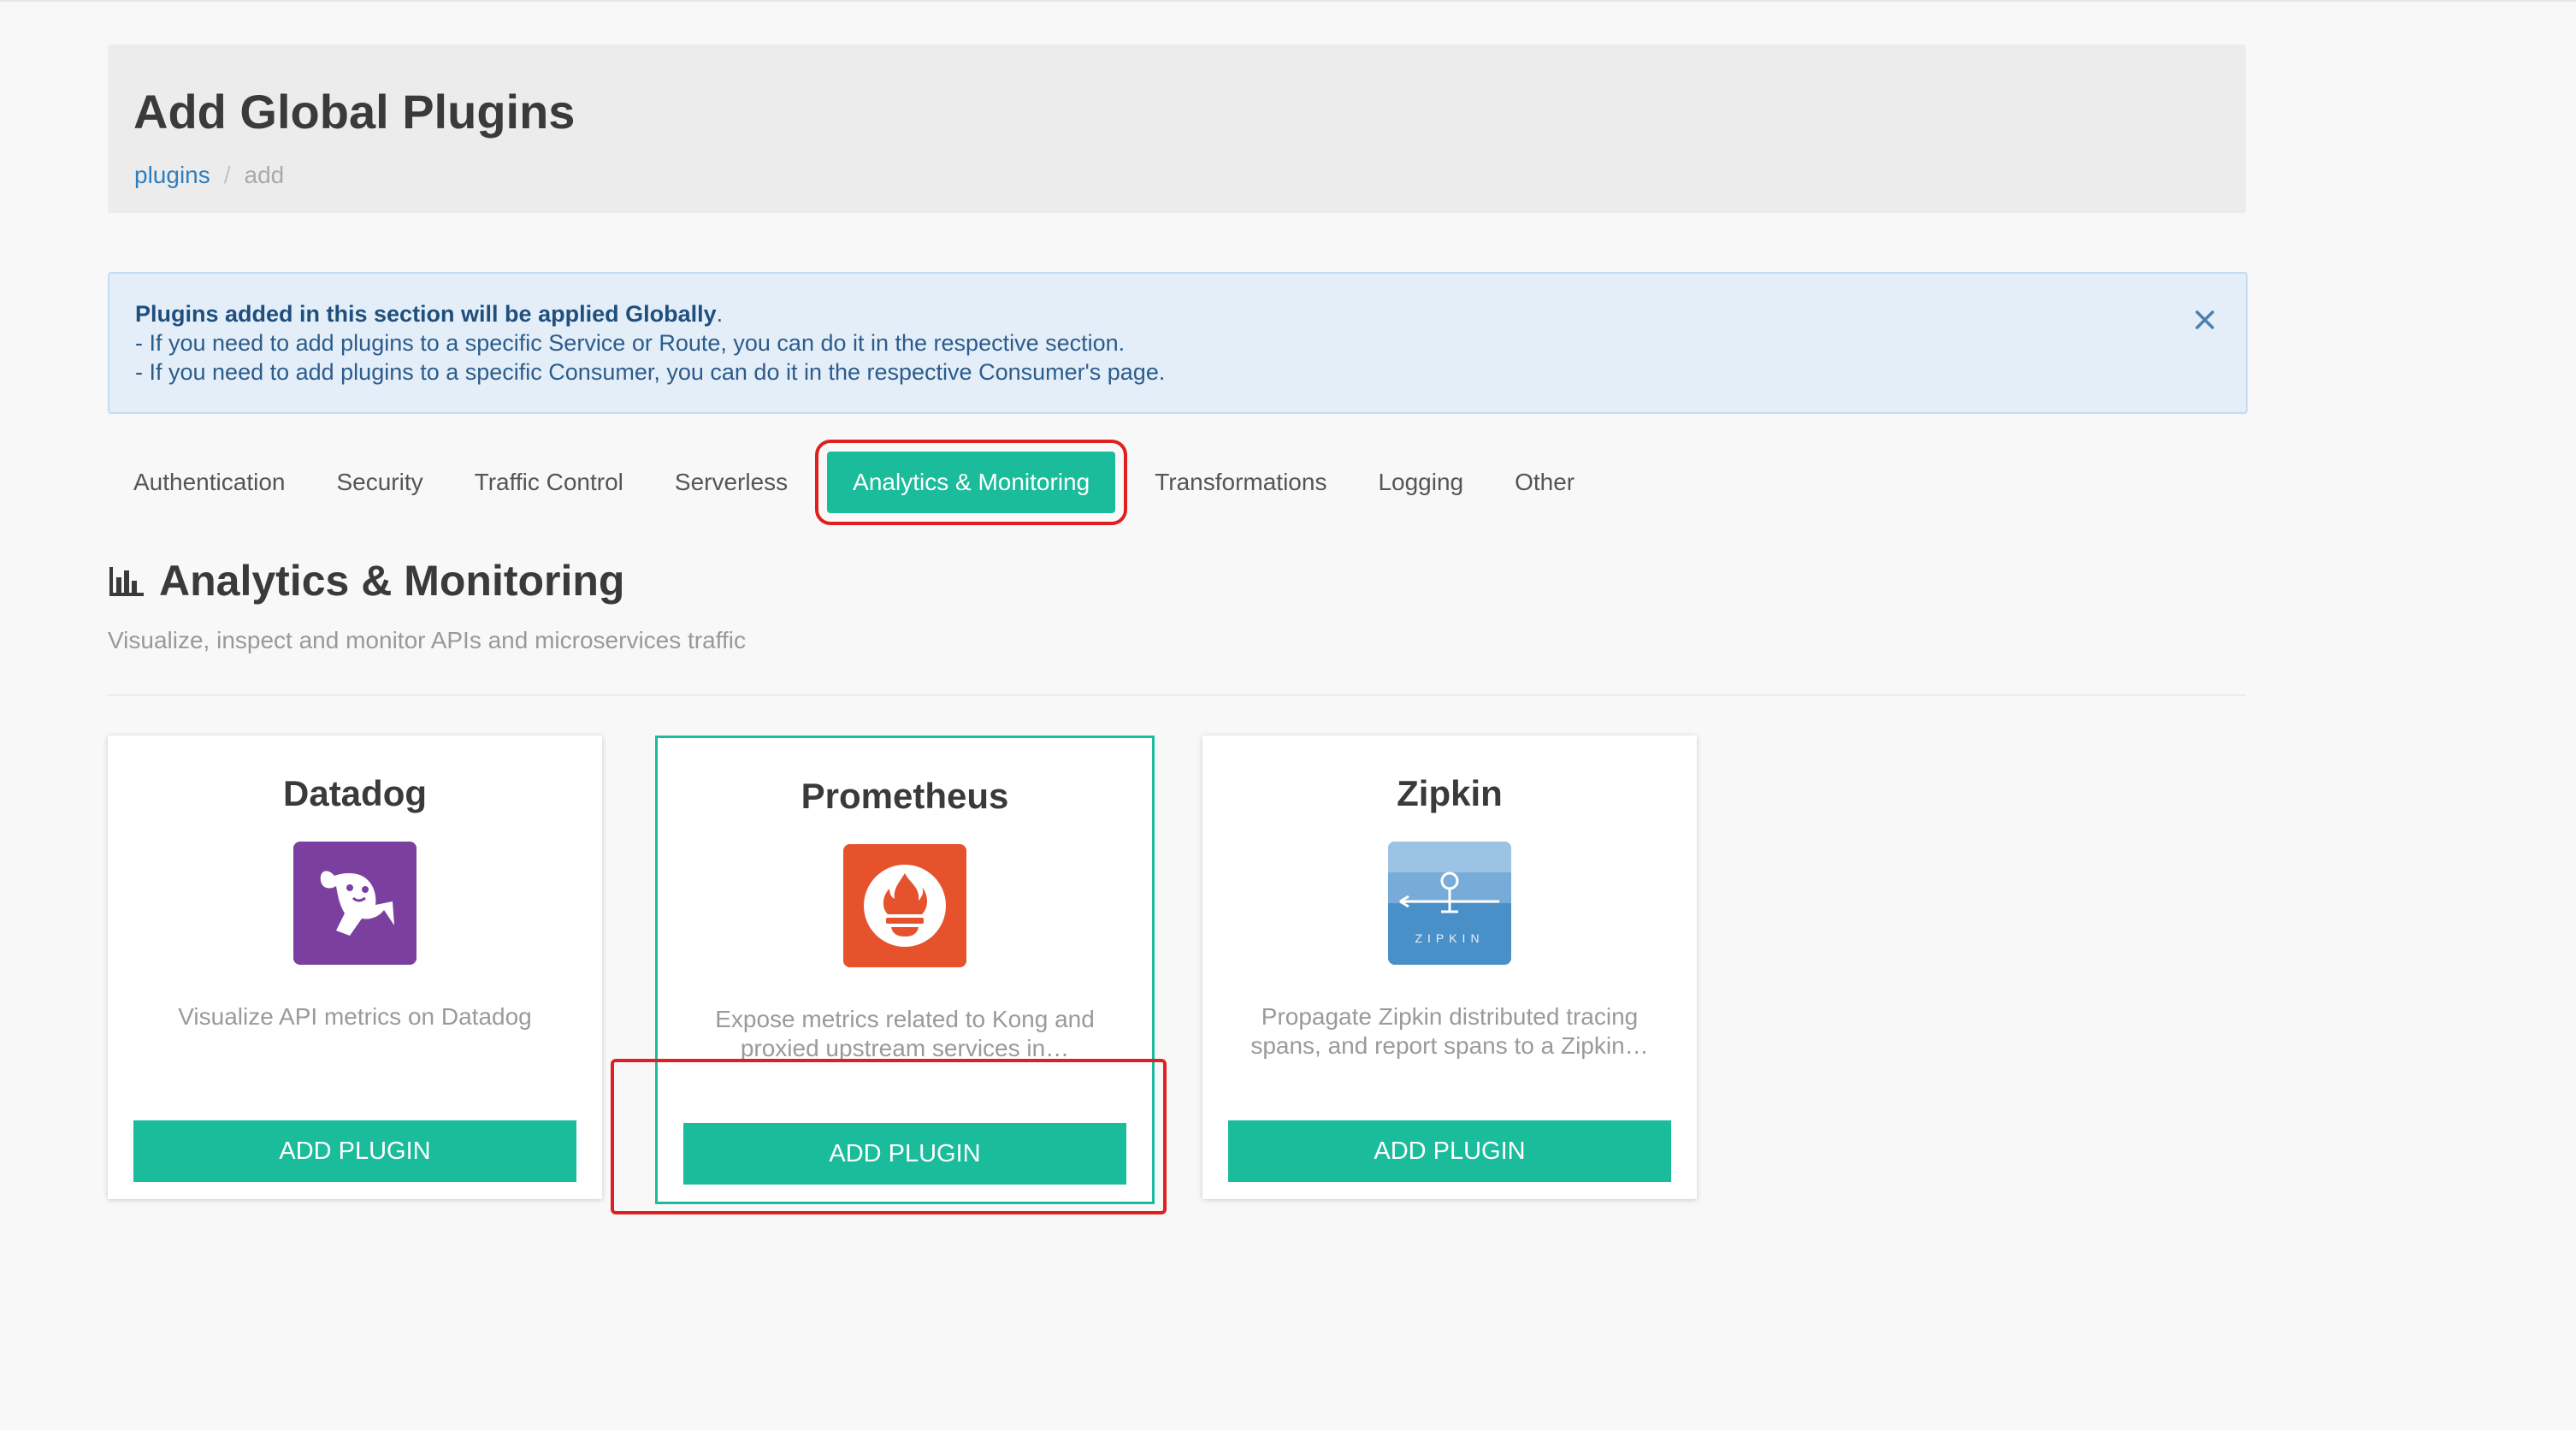  I want to click on close-icon, so click(2204, 319).